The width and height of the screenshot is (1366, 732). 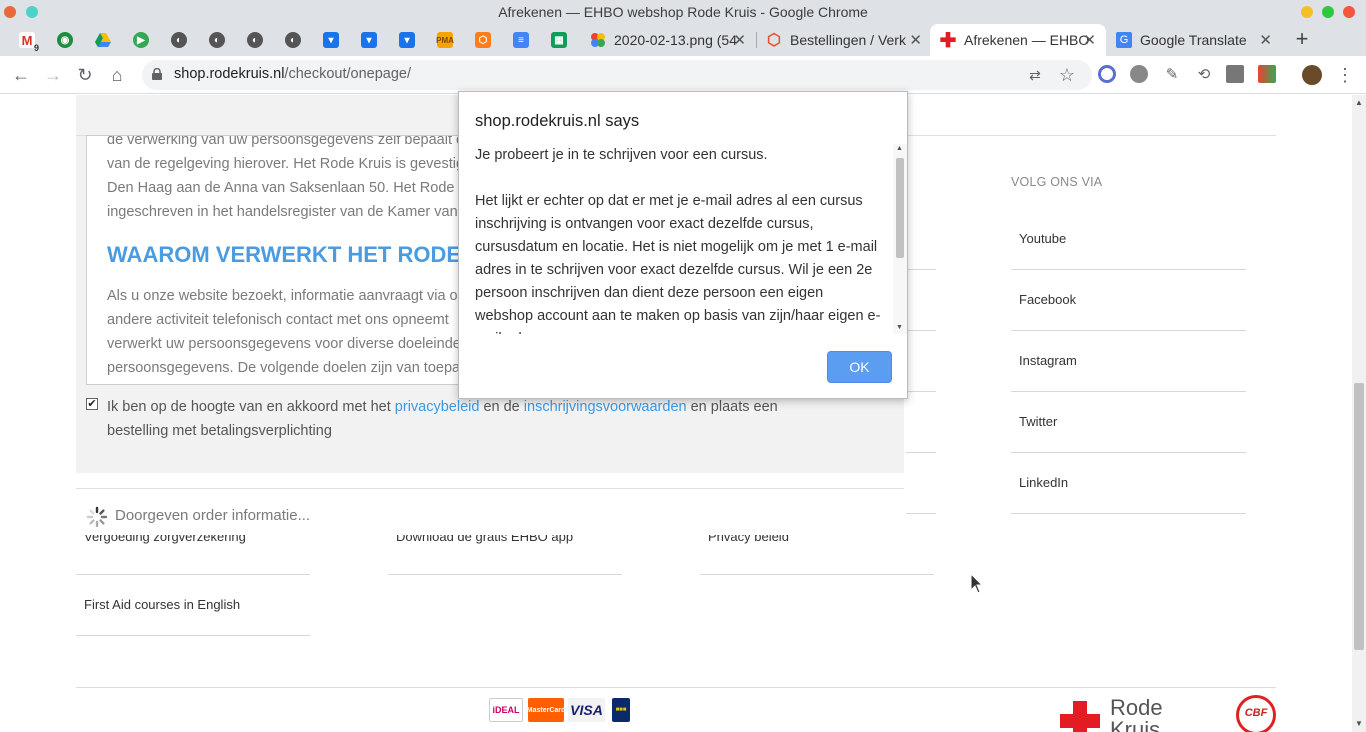 I want to click on registration-terms-link: inschrijvingsvoorwaarden, so click(x=605, y=407).